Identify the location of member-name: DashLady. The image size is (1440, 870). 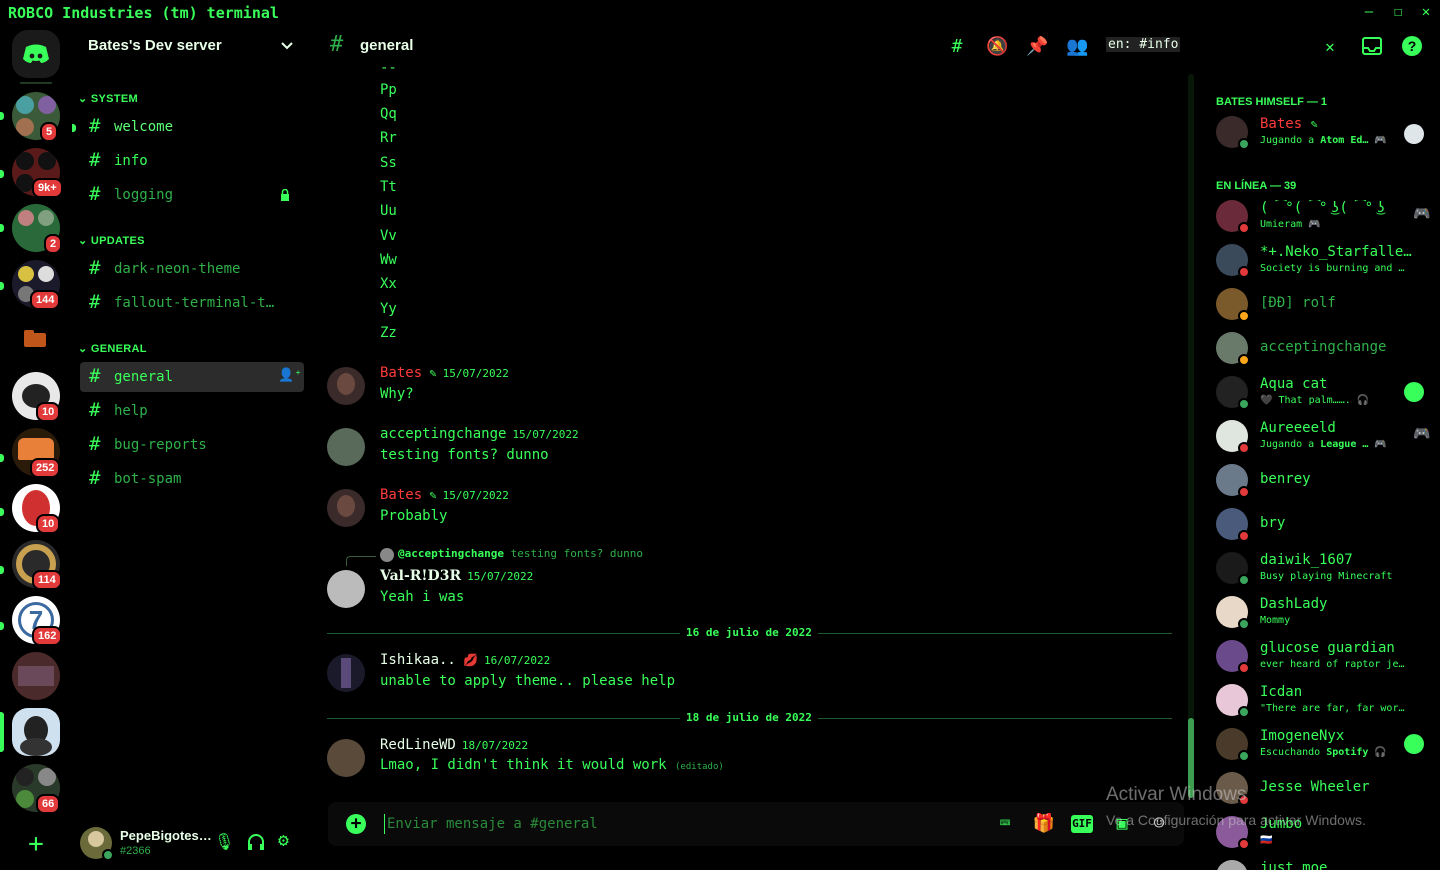
(1294, 604).